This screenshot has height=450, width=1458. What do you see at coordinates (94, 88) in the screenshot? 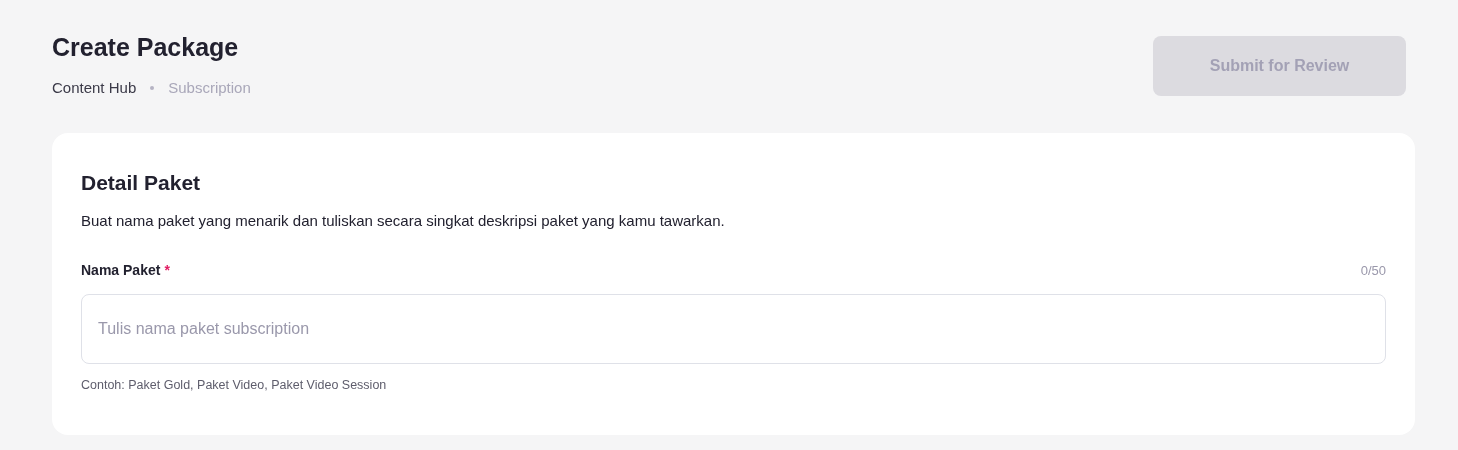
I see `breadcrumb-link: Content Hub` at bounding box center [94, 88].